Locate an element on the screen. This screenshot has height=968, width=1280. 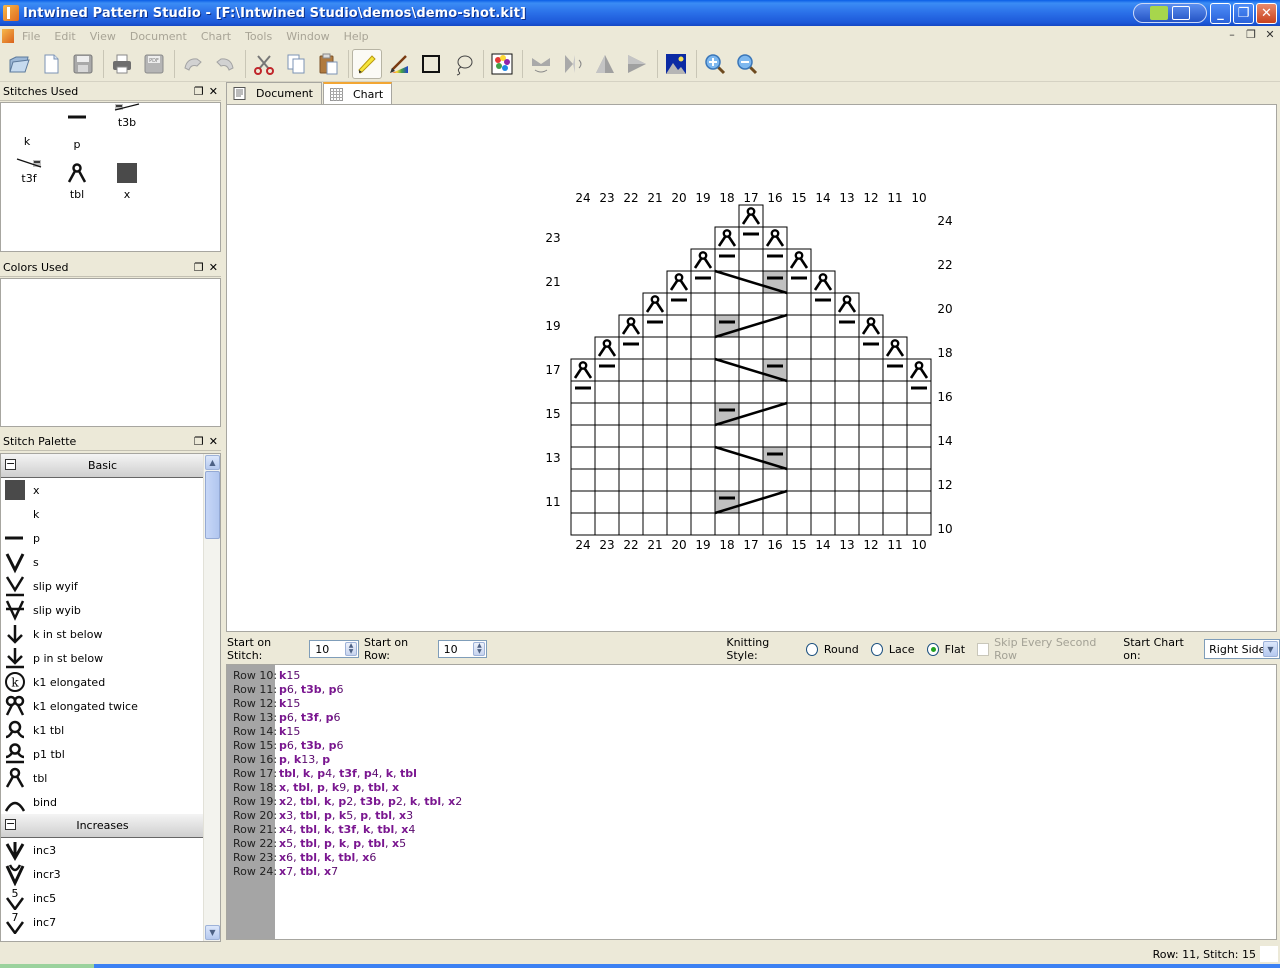
menu-window: Window is located at coordinates (307, 36).